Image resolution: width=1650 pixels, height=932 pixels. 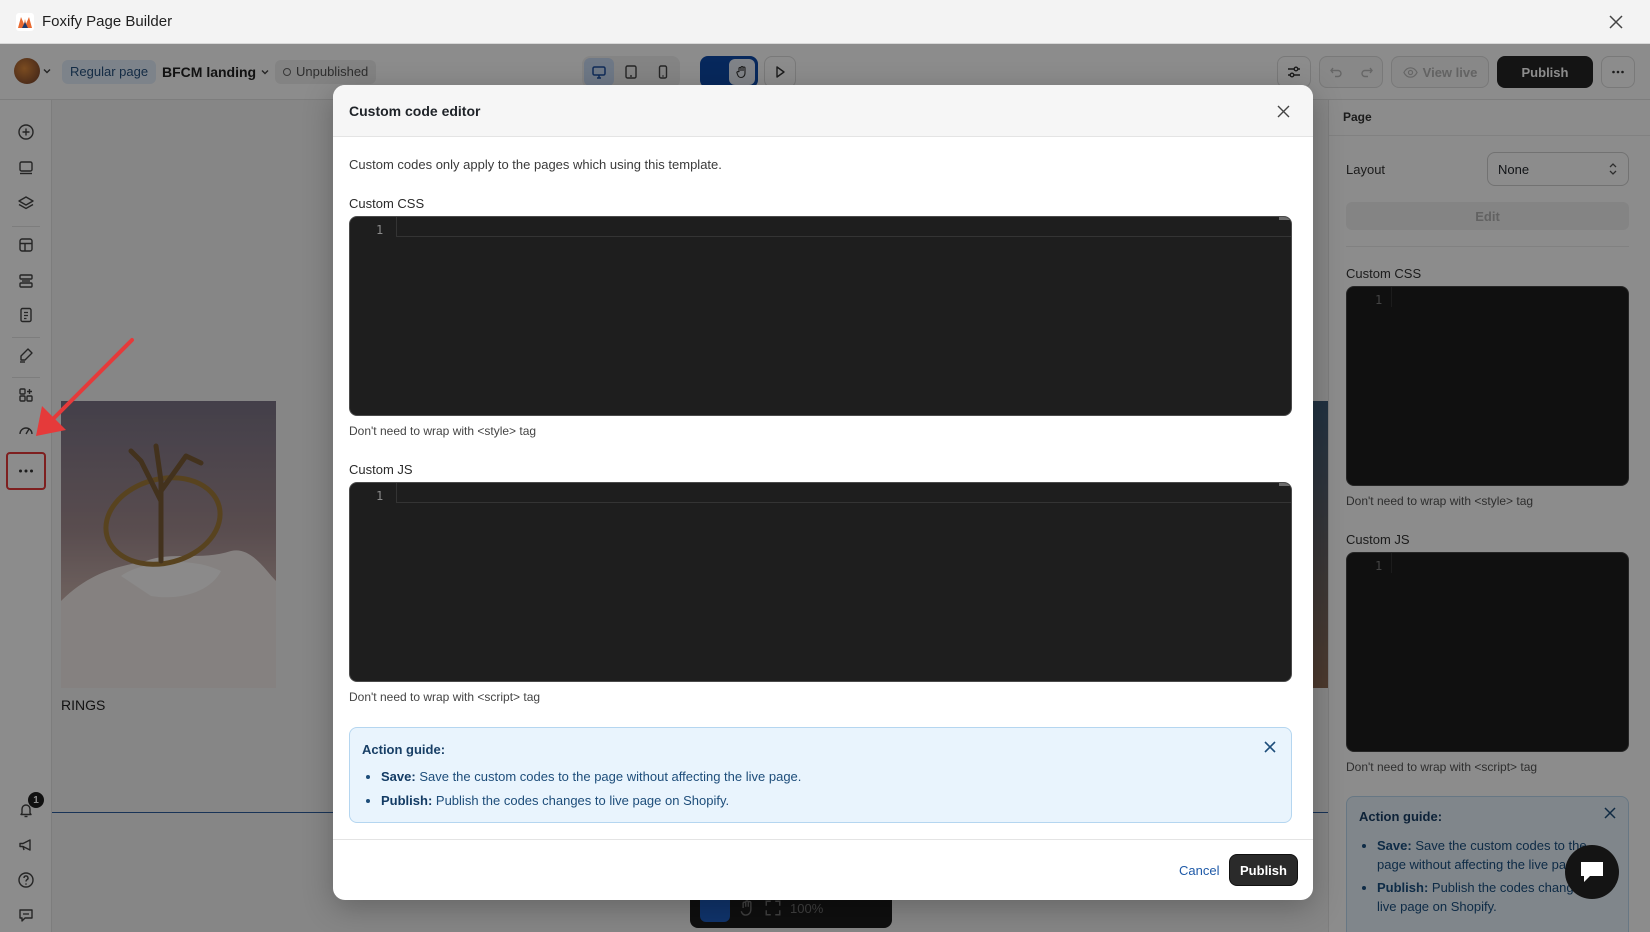 I want to click on live-chat-button, so click(x=1592, y=872).